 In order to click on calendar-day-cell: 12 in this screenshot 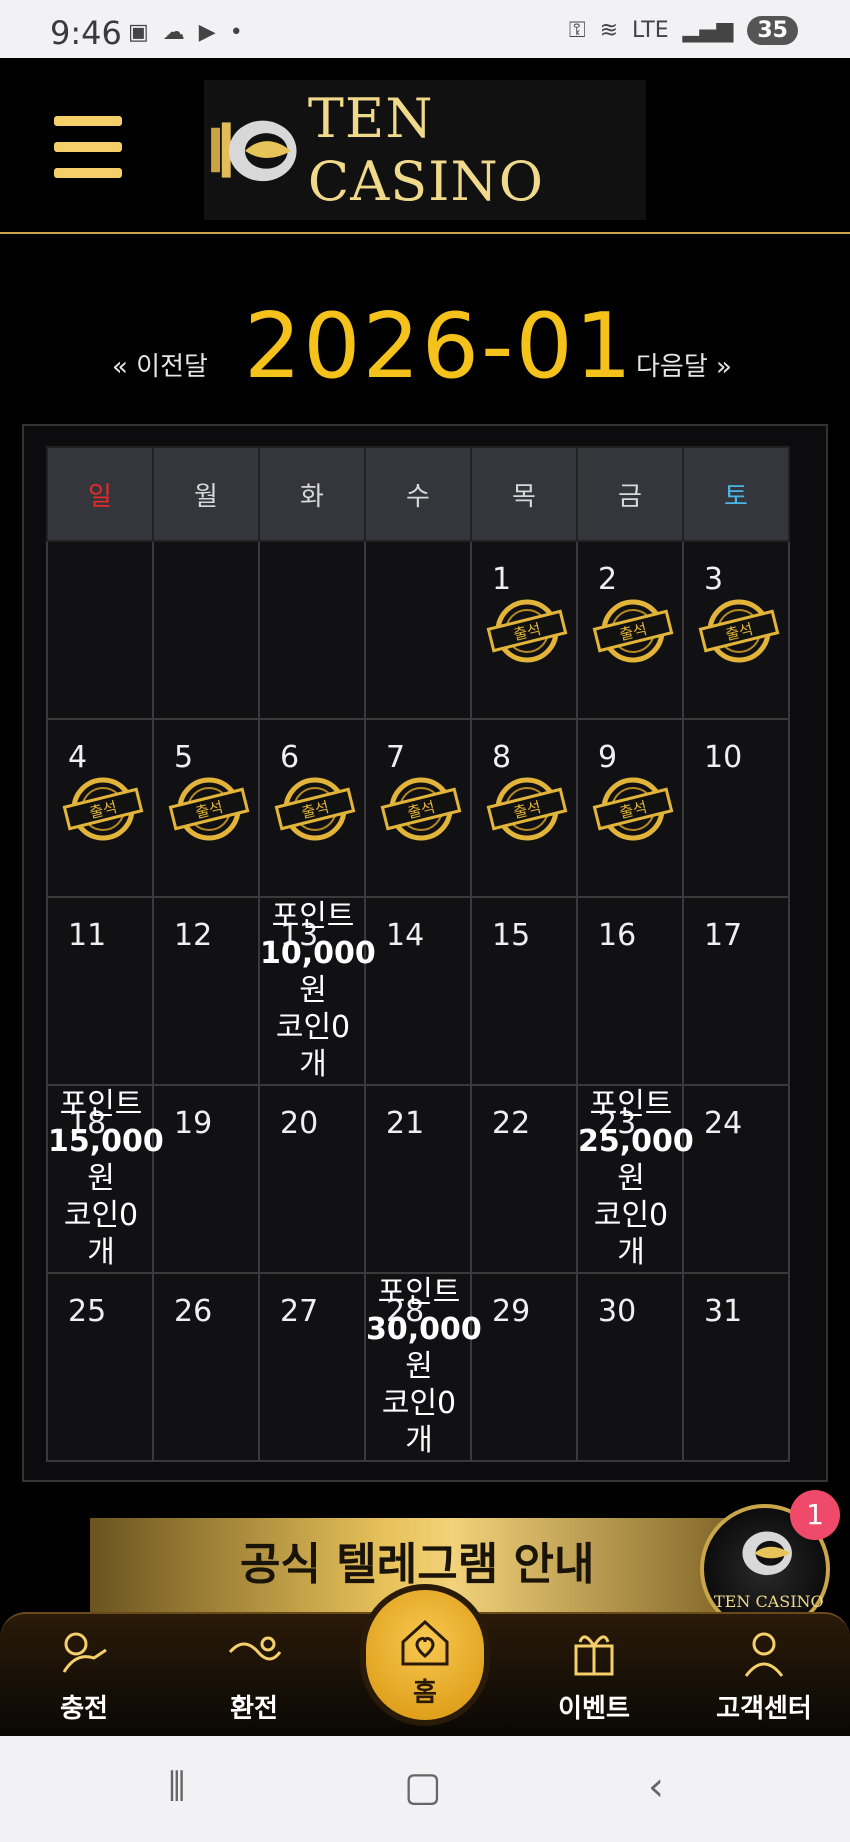, I will do `click(206, 991)`.